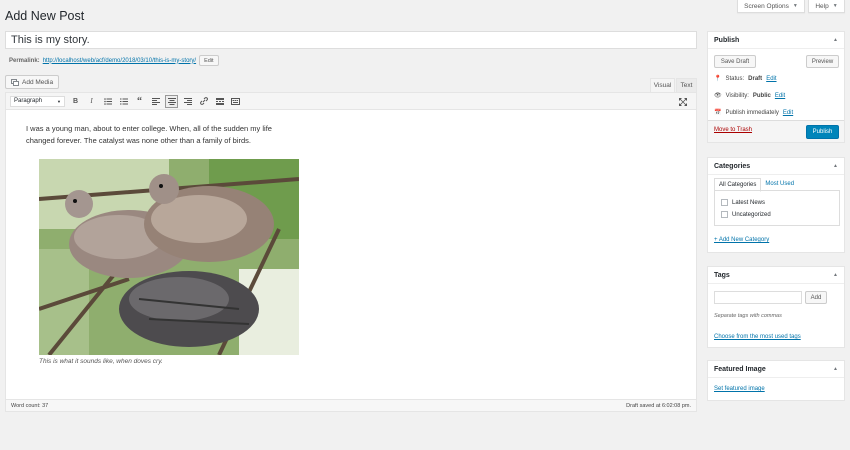 The height and width of the screenshot is (450, 850). I want to click on draft-saved-status: Draft saved at 6:02:08 pm., so click(658, 405).